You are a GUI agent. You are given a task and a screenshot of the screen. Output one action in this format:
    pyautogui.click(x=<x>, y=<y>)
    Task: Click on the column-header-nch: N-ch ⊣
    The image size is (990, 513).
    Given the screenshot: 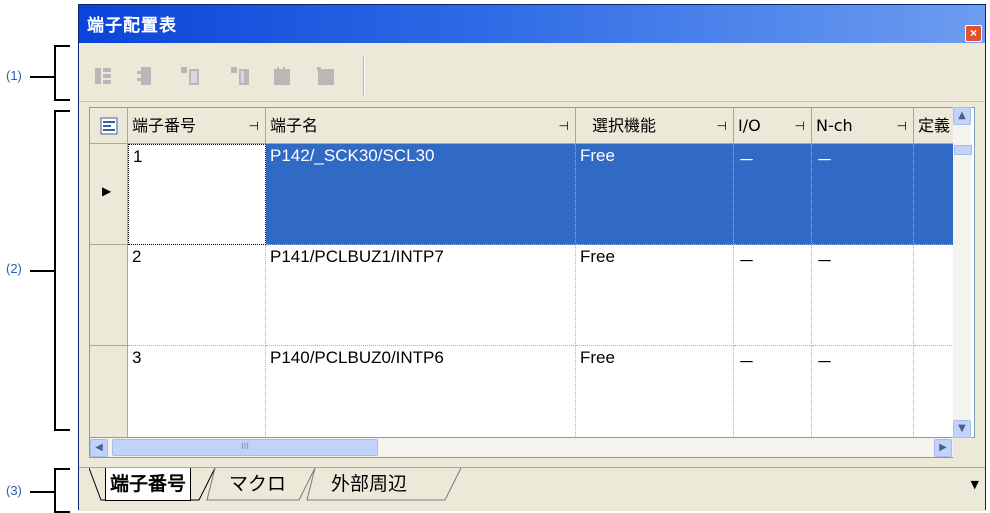 What is the action you would take?
    pyautogui.click(x=863, y=126)
    